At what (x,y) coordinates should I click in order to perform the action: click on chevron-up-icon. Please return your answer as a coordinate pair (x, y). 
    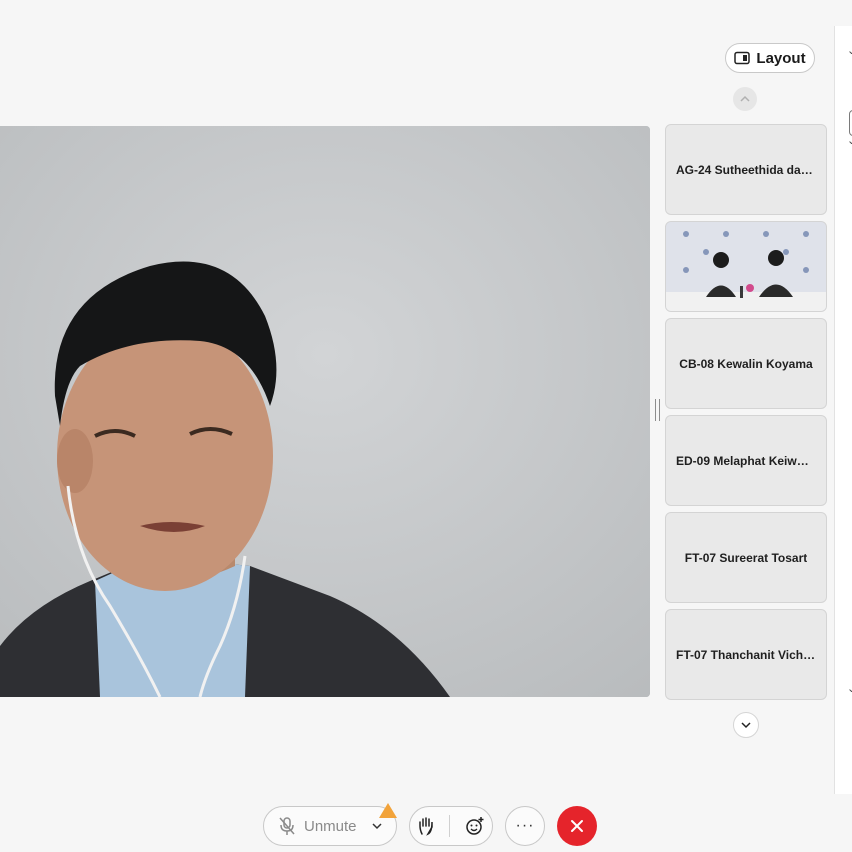
    Looking at the image, I should click on (745, 98).